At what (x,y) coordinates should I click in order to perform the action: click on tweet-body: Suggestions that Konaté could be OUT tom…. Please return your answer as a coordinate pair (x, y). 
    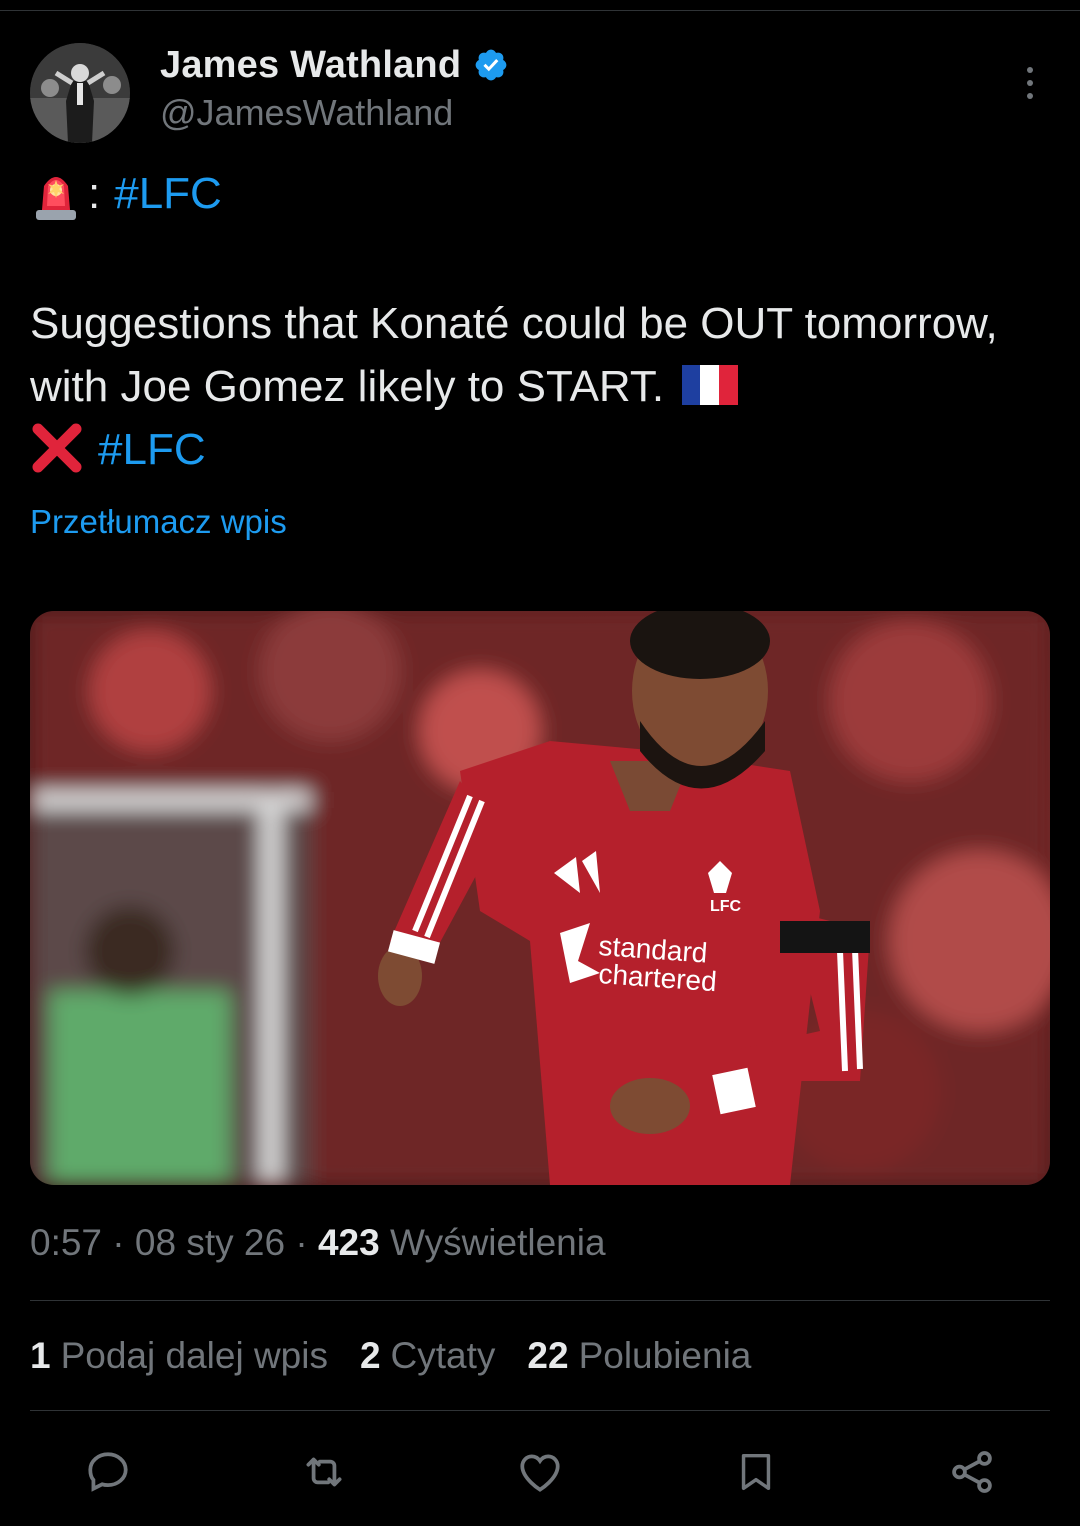
    Looking at the image, I should click on (545, 386).